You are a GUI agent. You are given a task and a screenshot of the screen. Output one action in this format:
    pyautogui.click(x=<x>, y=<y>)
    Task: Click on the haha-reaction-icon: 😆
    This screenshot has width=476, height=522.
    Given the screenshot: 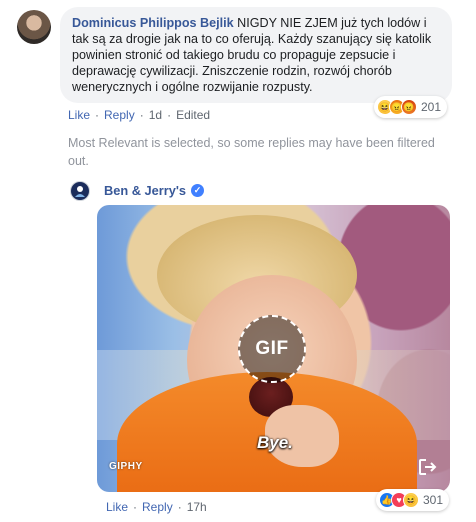 What is the action you would take?
    pyautogui.click(x=411, y=500)
    